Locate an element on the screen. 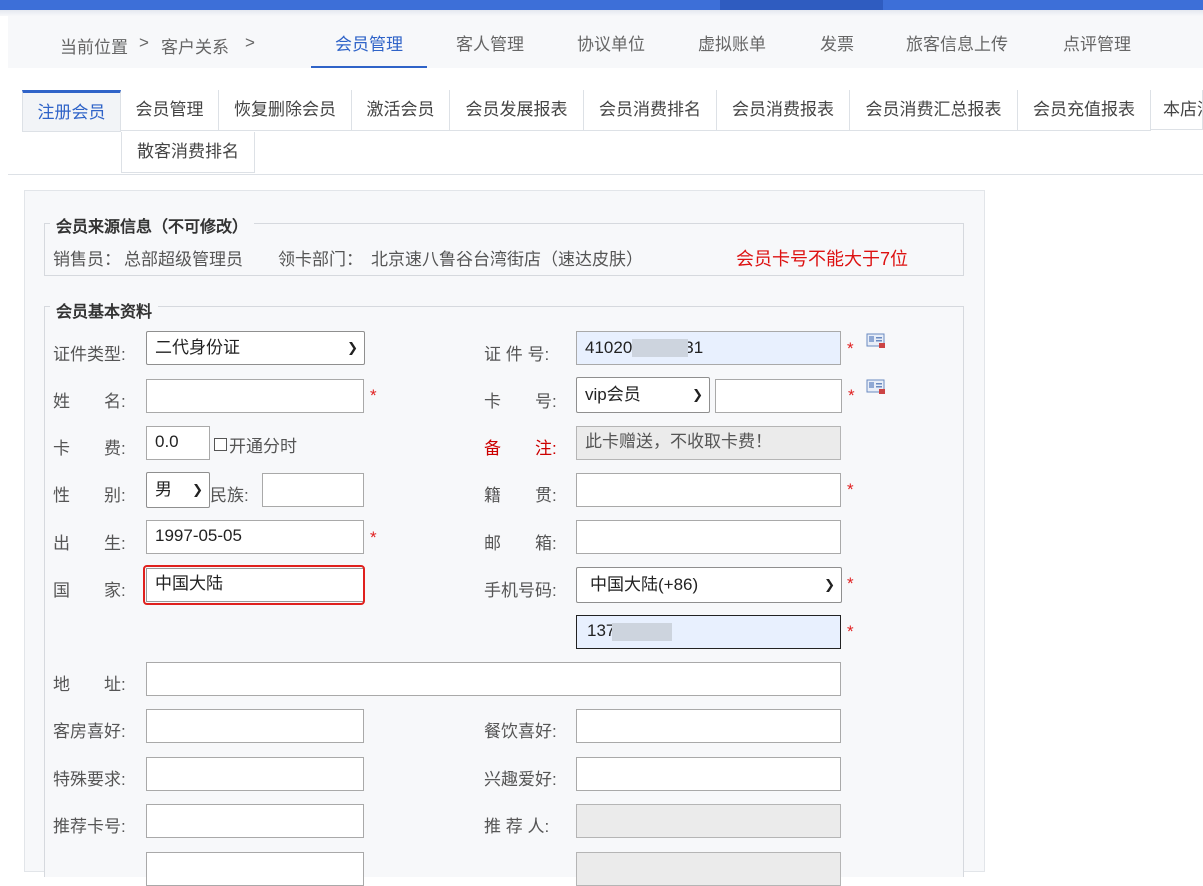 The width and height of the screenshot is (1203, 886). fee-input: 0.0 is located at coordinates (178, 443).